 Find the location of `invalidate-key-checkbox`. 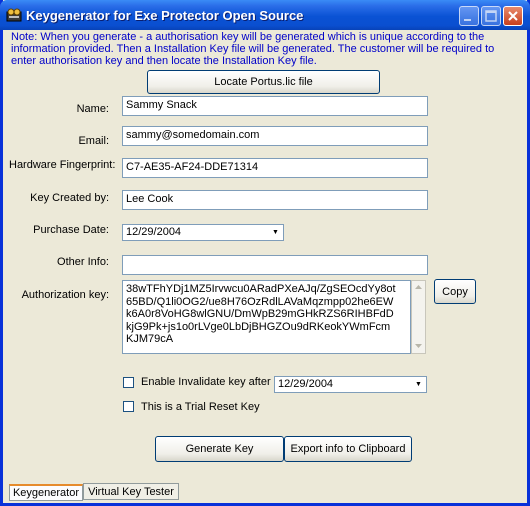

invalidate-key-checkbox is located at coordinates (128, 382).